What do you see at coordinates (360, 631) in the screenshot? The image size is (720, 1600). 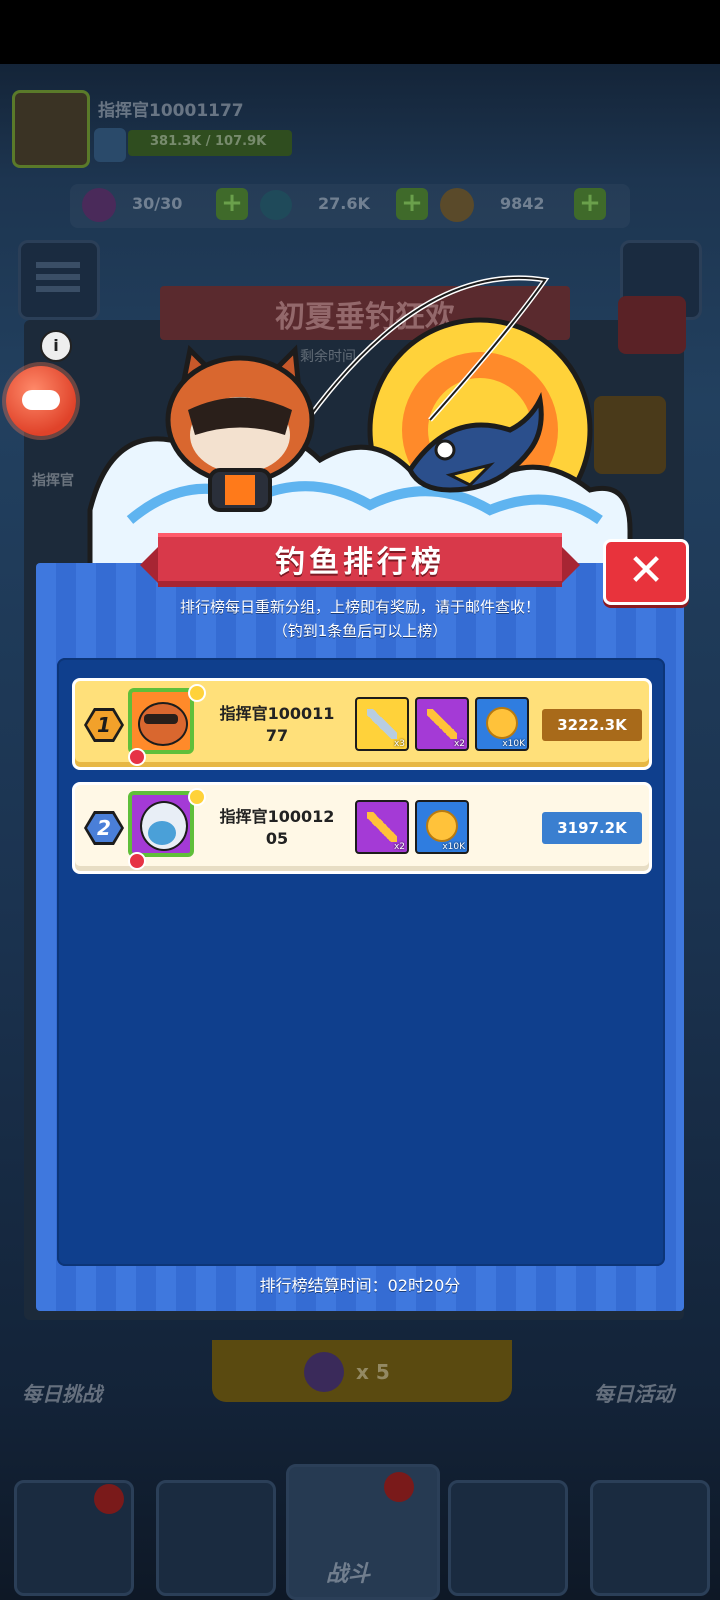 I see `info-text-2: （钓到1条鱼后可以上榜）` at bounding box center [360, 631].